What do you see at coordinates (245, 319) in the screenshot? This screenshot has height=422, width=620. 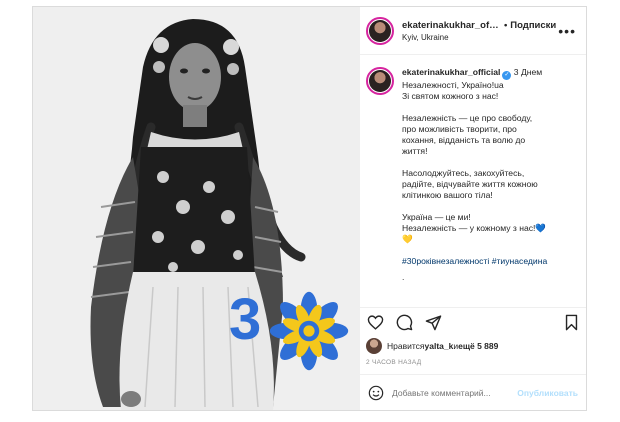 I see `badge-number-3: 3` at bounding box center [245, 319].